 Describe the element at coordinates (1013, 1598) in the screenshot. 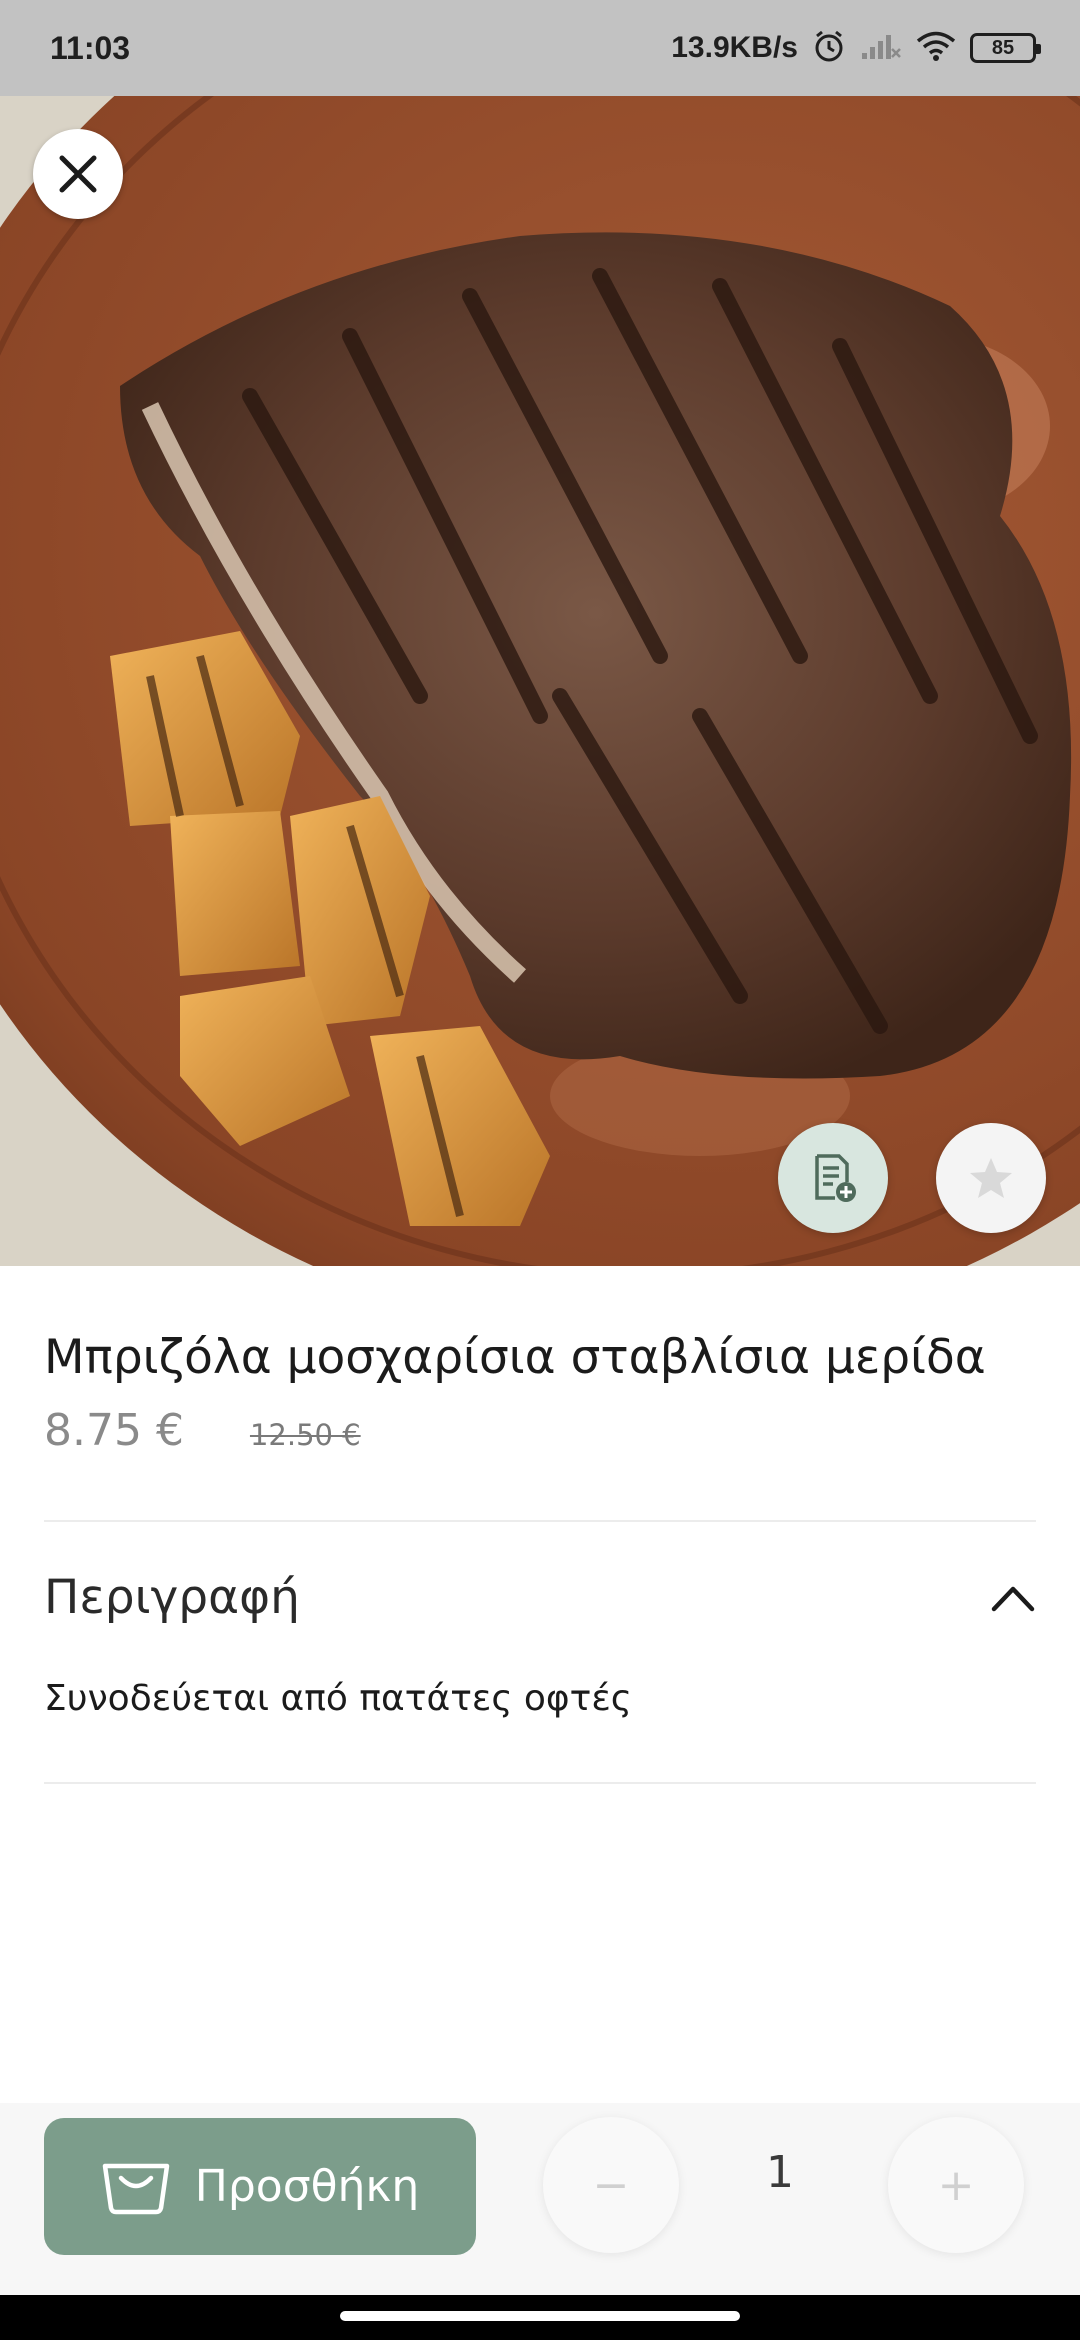

I see `chevron-up-icon` at that location.